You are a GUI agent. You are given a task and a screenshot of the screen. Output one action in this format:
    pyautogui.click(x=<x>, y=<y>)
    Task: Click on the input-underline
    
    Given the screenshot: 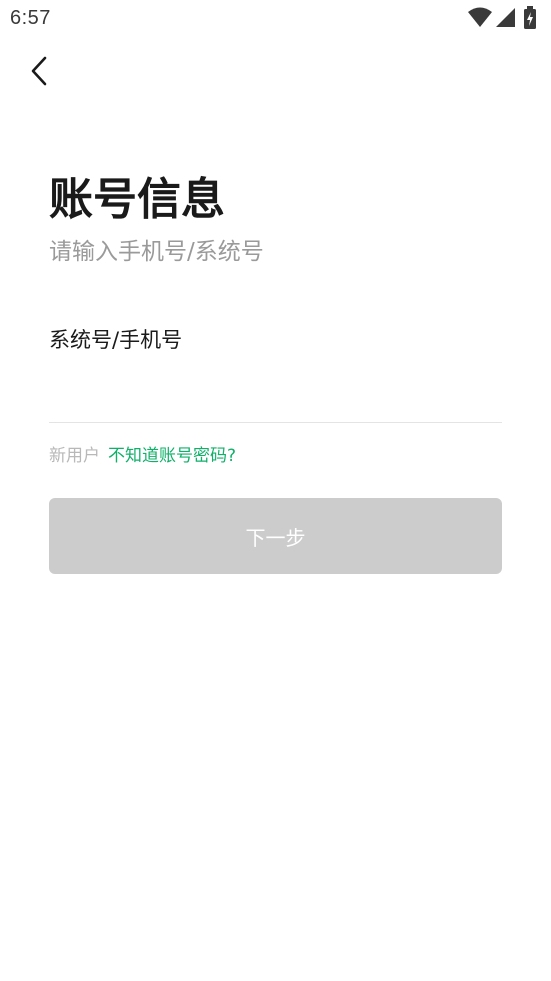 What is the action you would take?
    pyautogui.click(x=275, y=422)
    